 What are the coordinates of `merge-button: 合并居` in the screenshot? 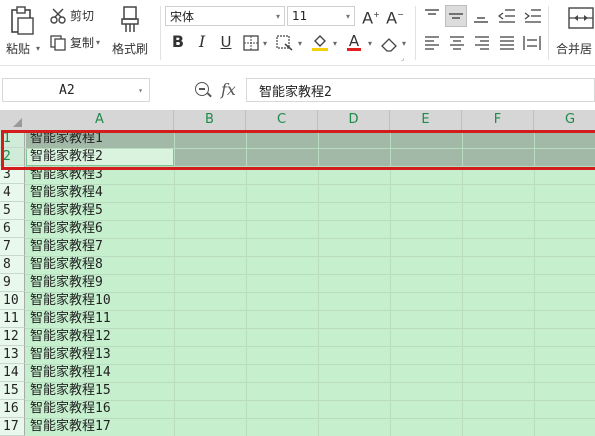 It's located at (574, 32).